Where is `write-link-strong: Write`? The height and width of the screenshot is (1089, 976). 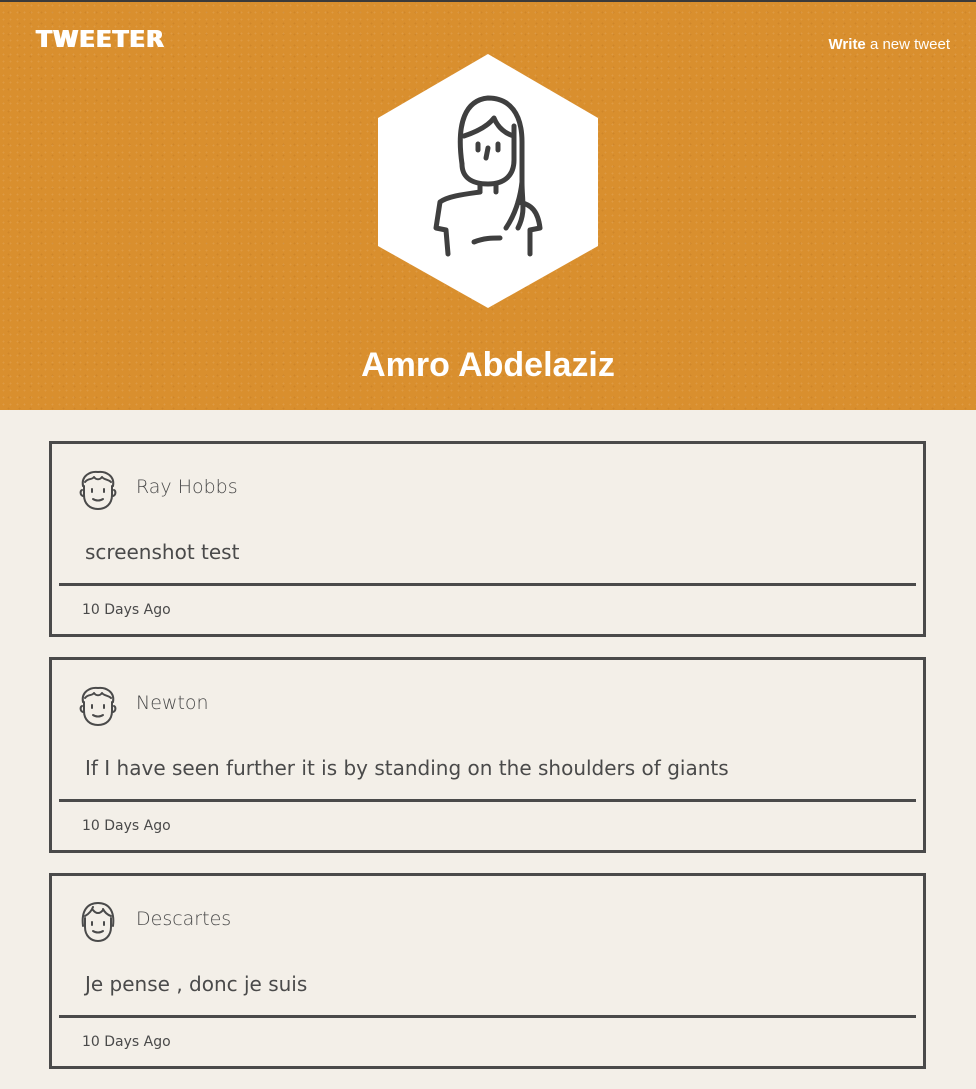 write-link-strong: Write is located at coordinates (847, 44).